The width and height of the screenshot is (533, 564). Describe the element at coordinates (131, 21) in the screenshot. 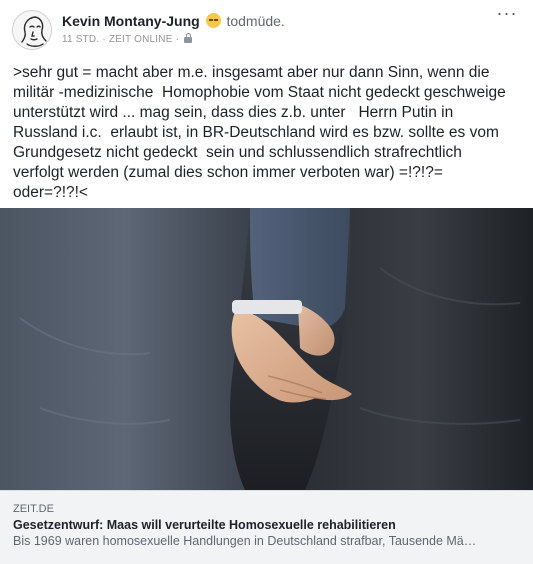

I see `author-name-link: Kevin Montany-Jung` at that location.